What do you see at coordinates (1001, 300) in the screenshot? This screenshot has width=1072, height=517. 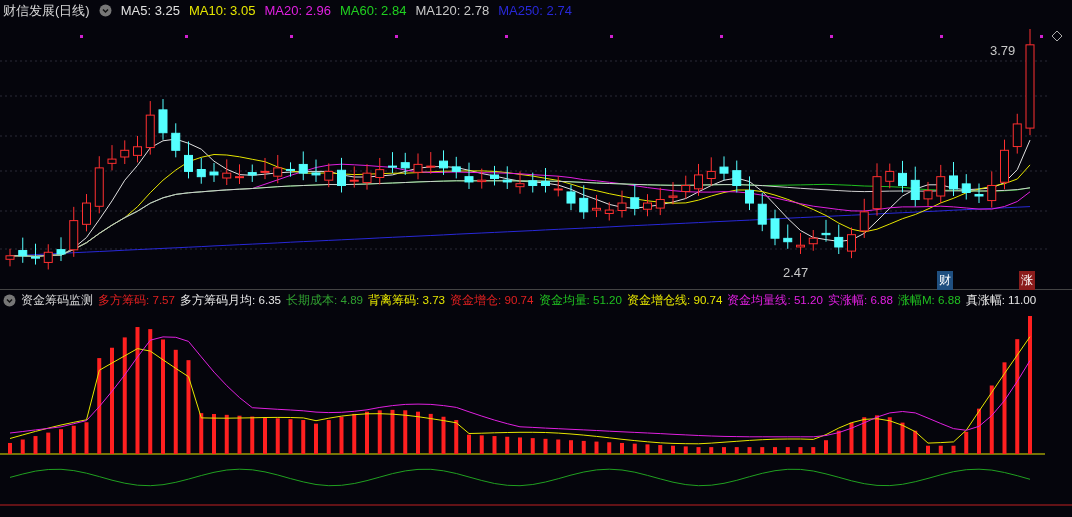 I see `indicator-value: 真涨幅: 11.00` at bounding box center [1001, 300].